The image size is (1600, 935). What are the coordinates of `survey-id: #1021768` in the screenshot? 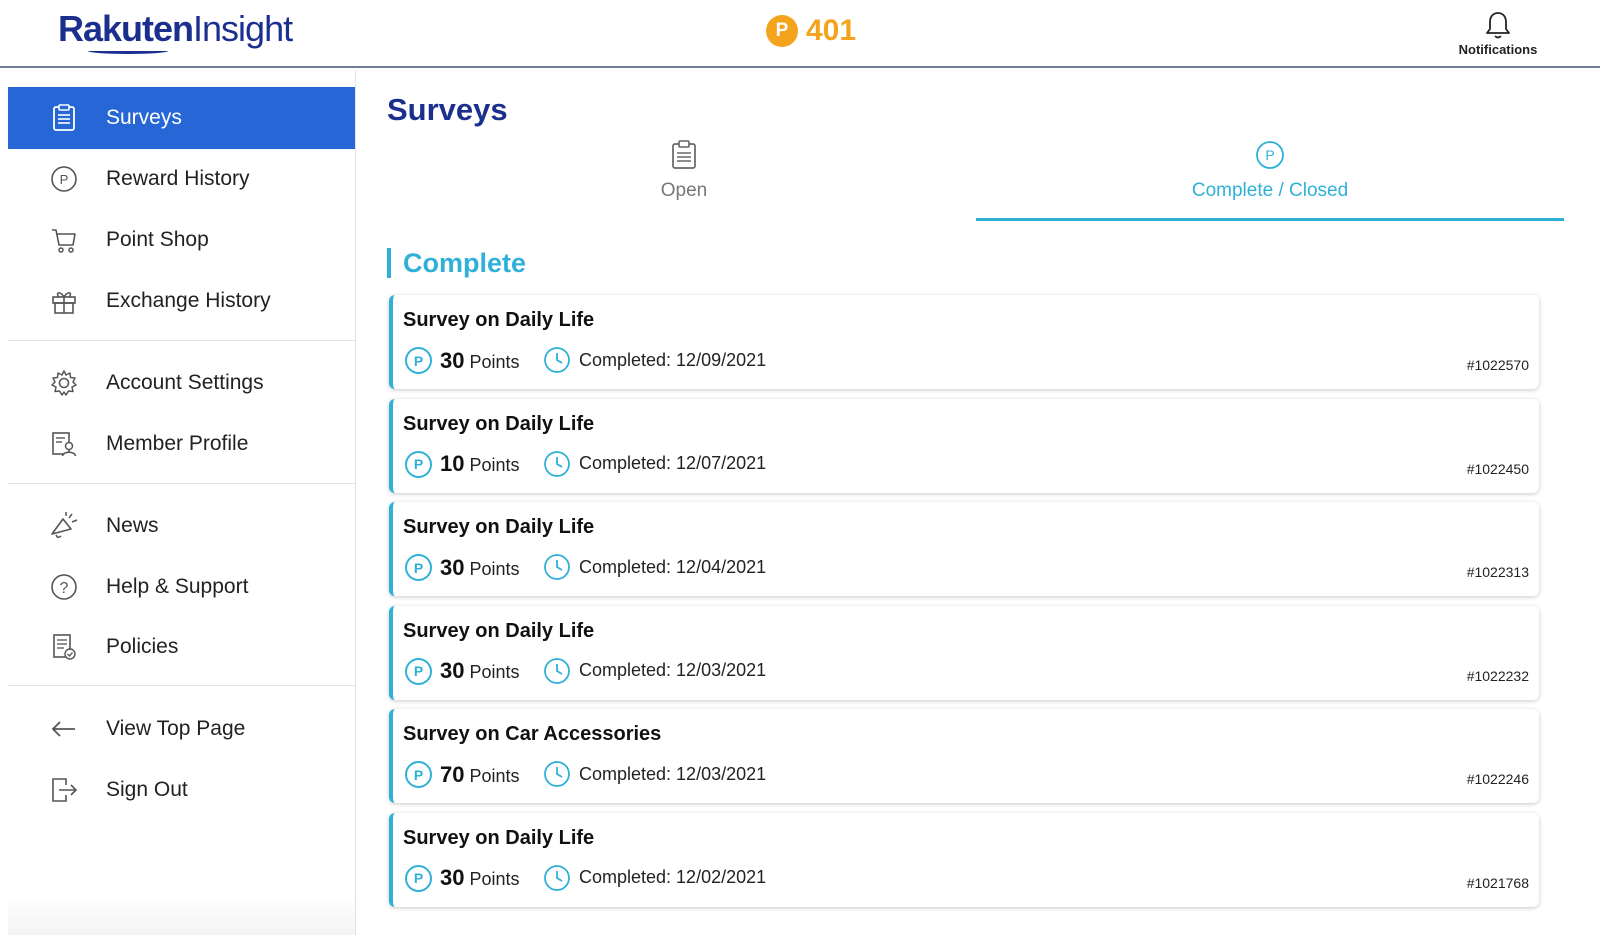 It's located at (1497, 882).